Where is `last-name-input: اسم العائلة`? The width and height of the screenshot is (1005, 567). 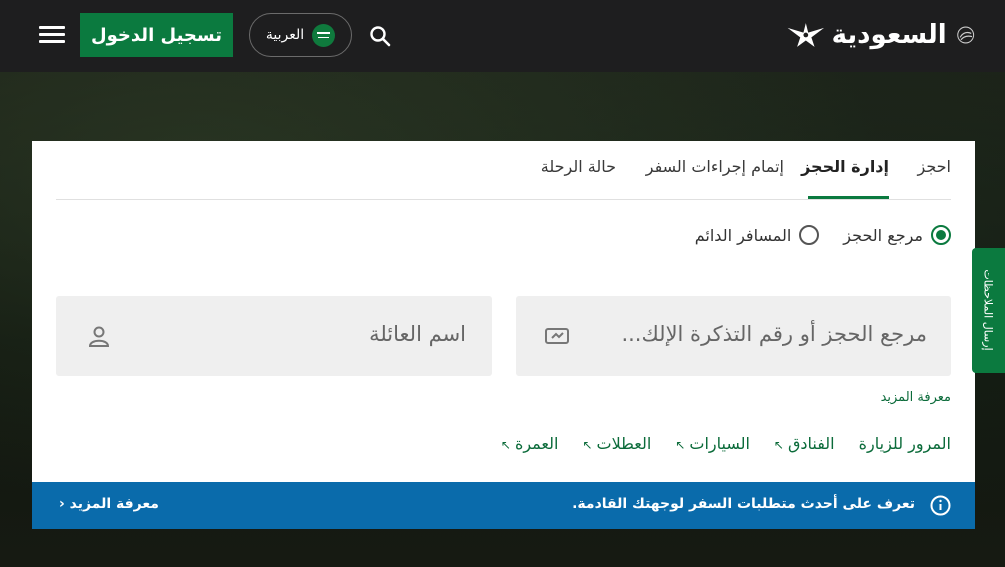 last-name-input: اسم العائلة is located at coordinates (274, 336).